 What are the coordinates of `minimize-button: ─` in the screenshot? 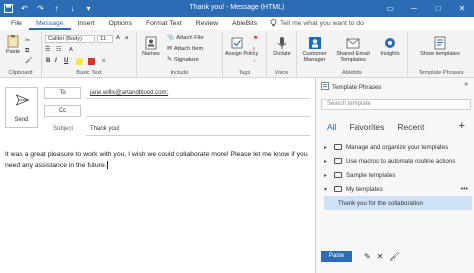 It's located at (414, 8).